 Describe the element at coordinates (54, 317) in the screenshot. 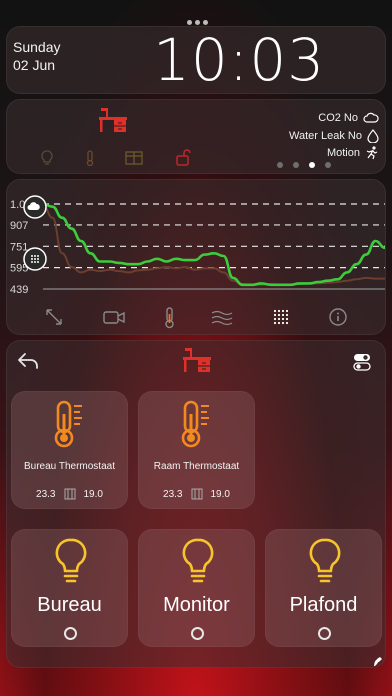

I see `expand-icon` at that location.